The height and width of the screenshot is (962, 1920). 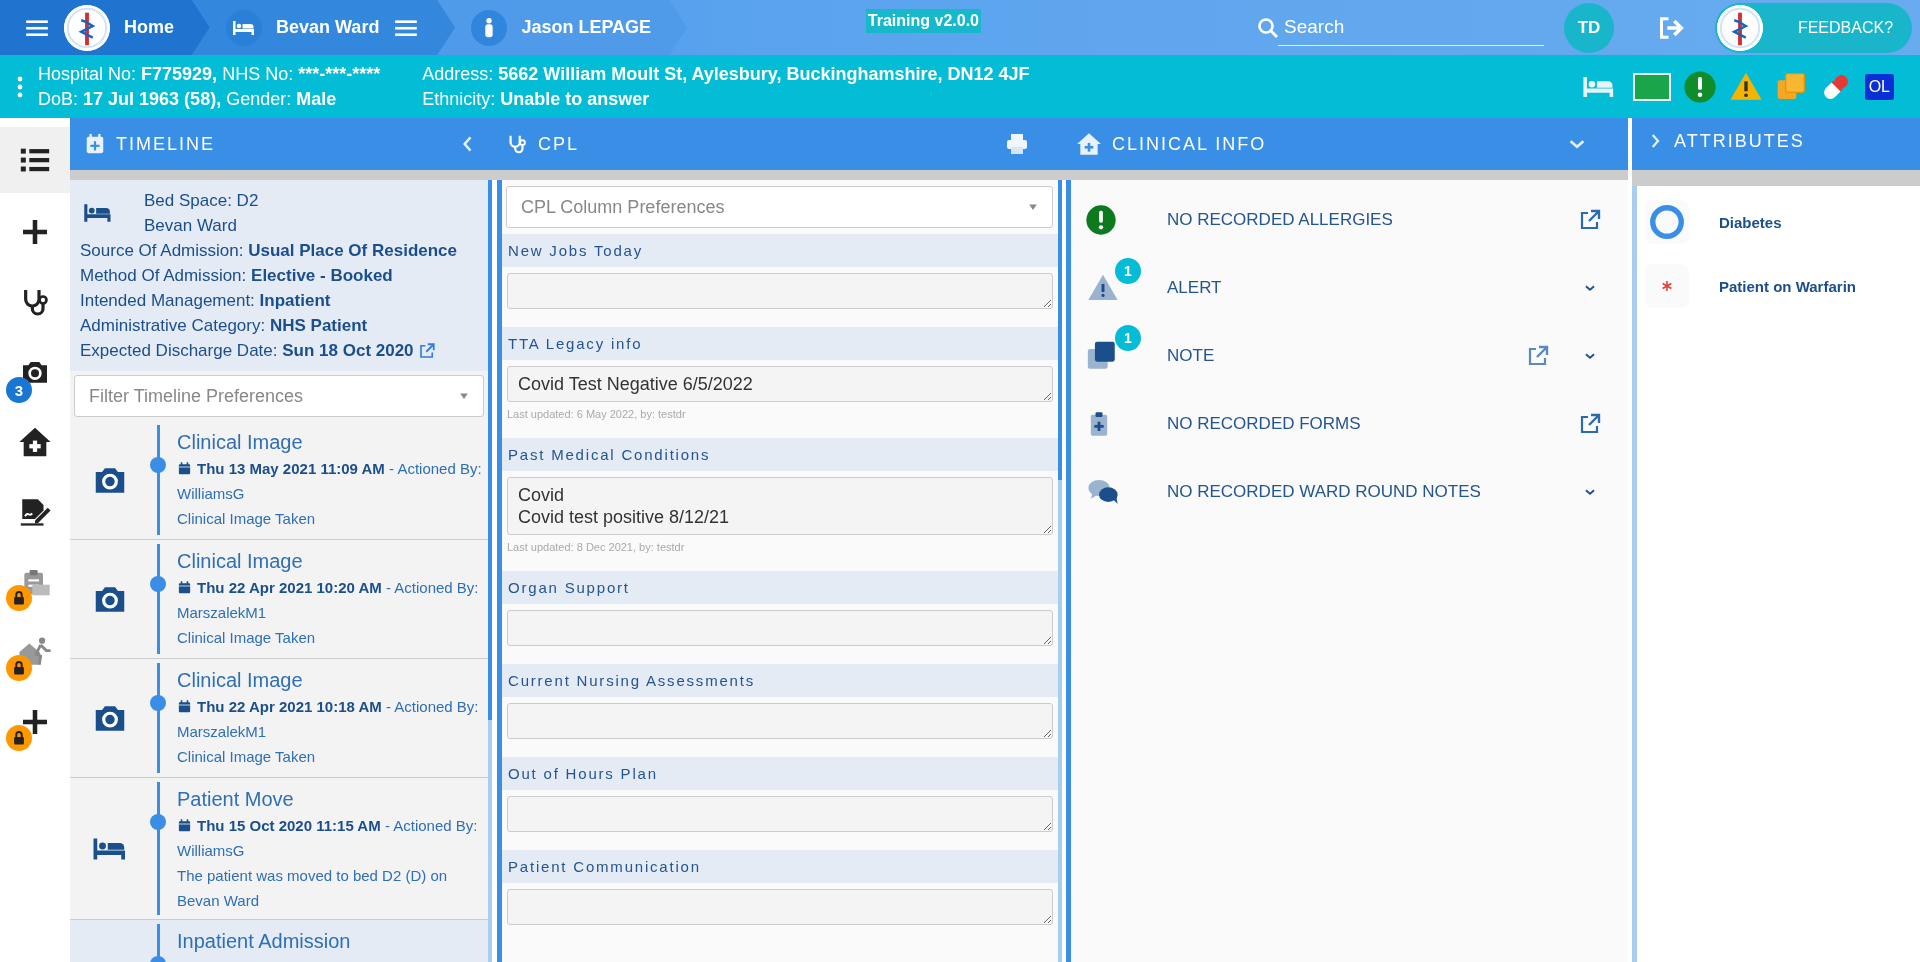 What do you see at coordinates (1349, 288) in the screenshot?
I see `clinical-info-row: 1 ALERT` at bounding box center [1349, 288].